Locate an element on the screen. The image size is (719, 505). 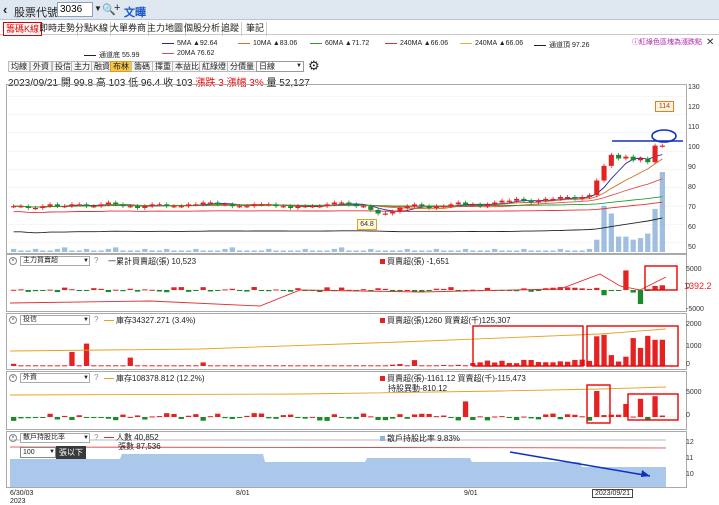
pane-axis-tick: 10 is located at coordinates (690, 474).